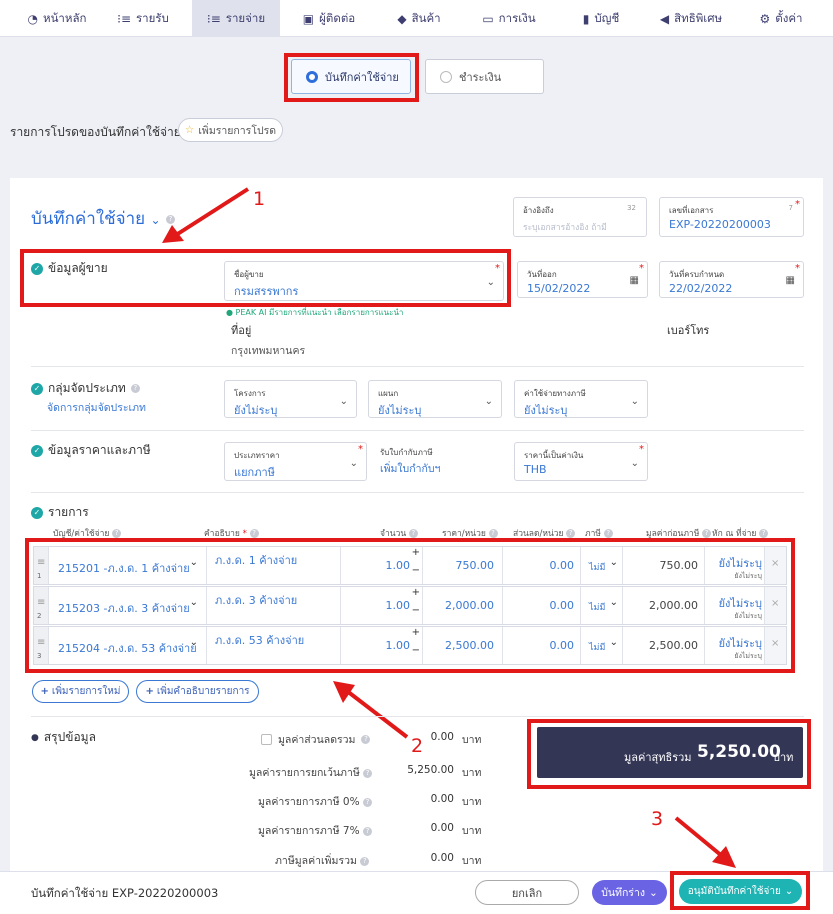 Image resolution: width=833 pixels, height=914 pixels. Describe the element at coordinates (410, 468) in the screenshot. I see `add-tax-invoice-link: เพิ่มใบกำกับฯ` at that location.